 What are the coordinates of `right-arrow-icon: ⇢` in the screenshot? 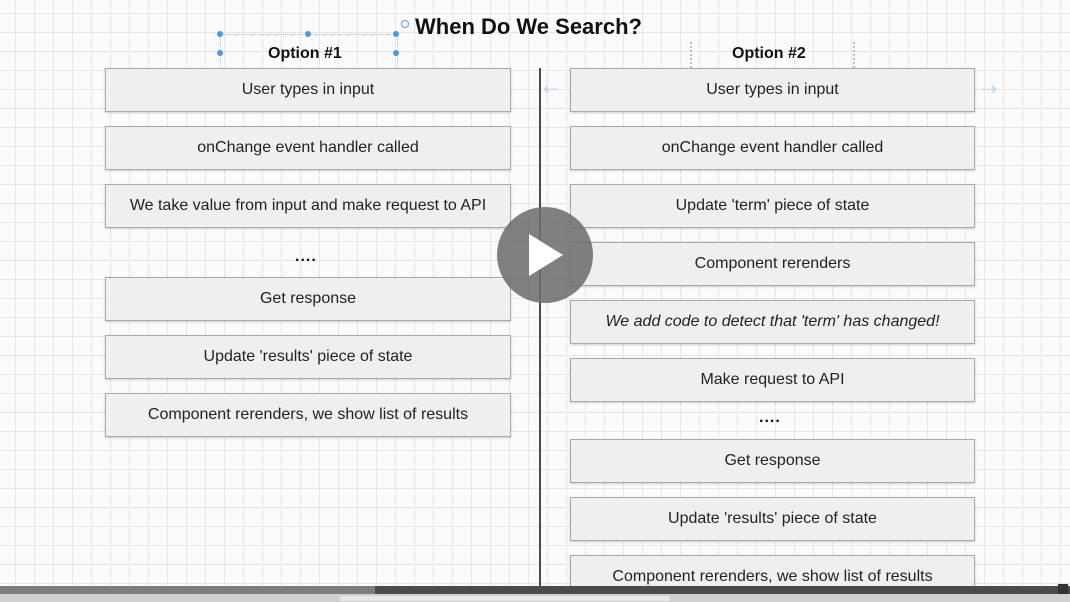 It's located at (990, 89).